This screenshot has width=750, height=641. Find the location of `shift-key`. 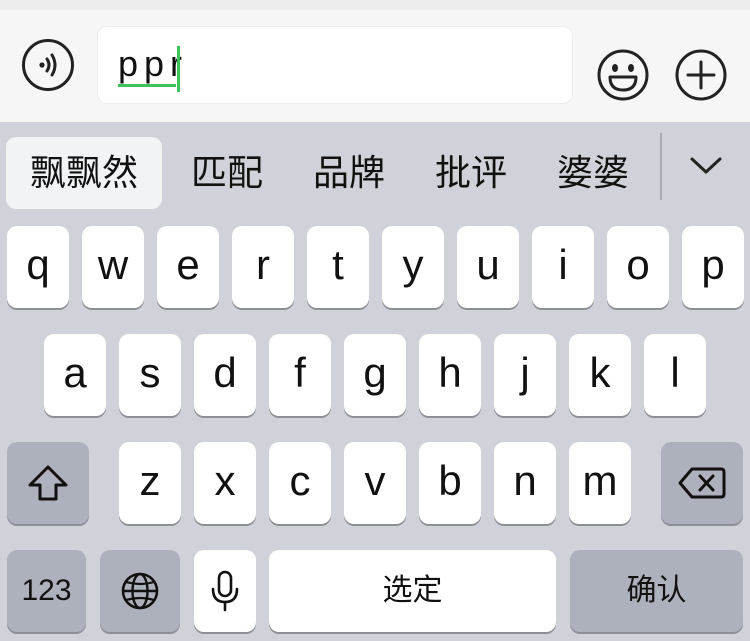

shift-key is located at coordinates (48, 483).